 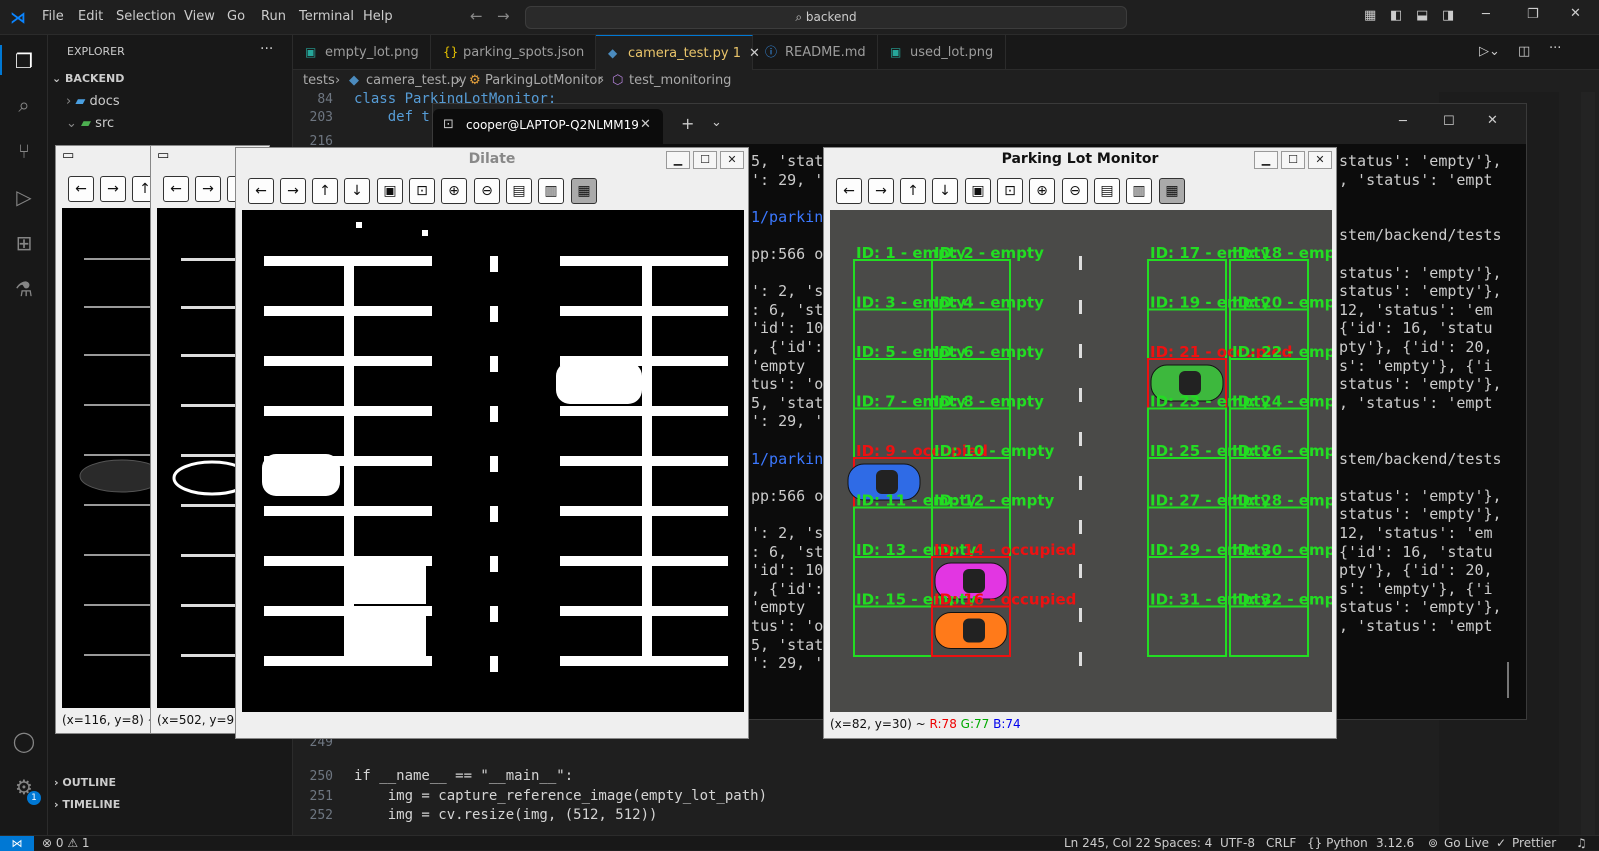 What do you see at coordinates (1396, 15) in the screenshot?
I see `toggle-sidebar-icon: ◧` at bounding box center [1396, 15].